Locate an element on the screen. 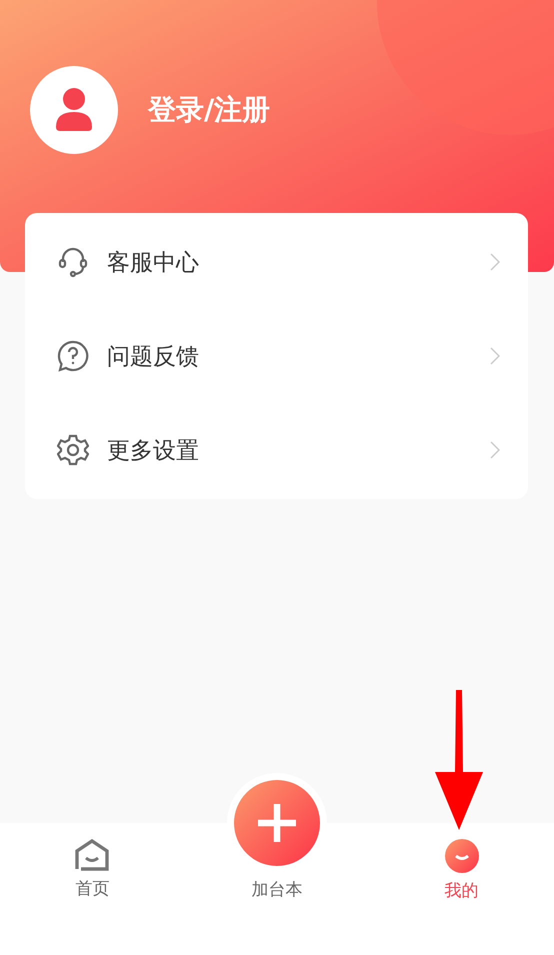 The width and height of the screenshot is (554, 955). tab-item: 首页 is located at coordinates (92, 889).